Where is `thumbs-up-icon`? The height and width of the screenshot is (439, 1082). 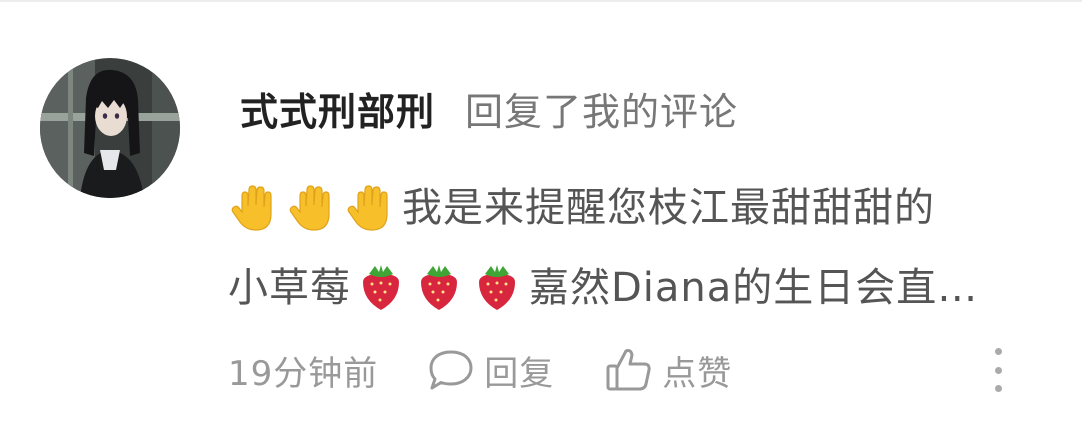 thumbs-up-icon is located at coordinates (633, 370).